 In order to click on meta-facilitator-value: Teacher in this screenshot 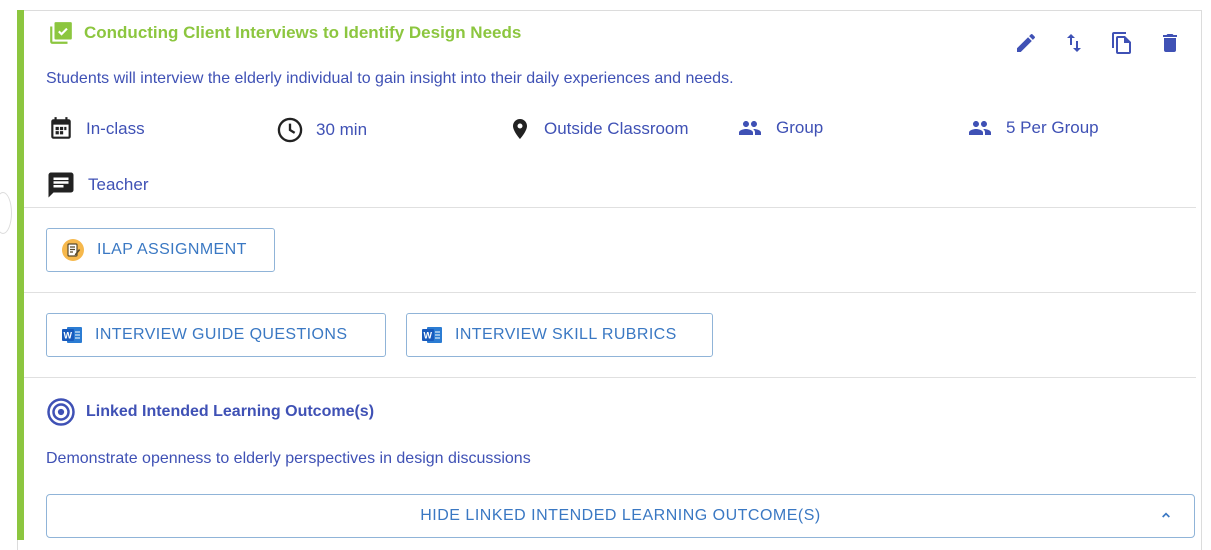, I will do `click(118, 184)`.